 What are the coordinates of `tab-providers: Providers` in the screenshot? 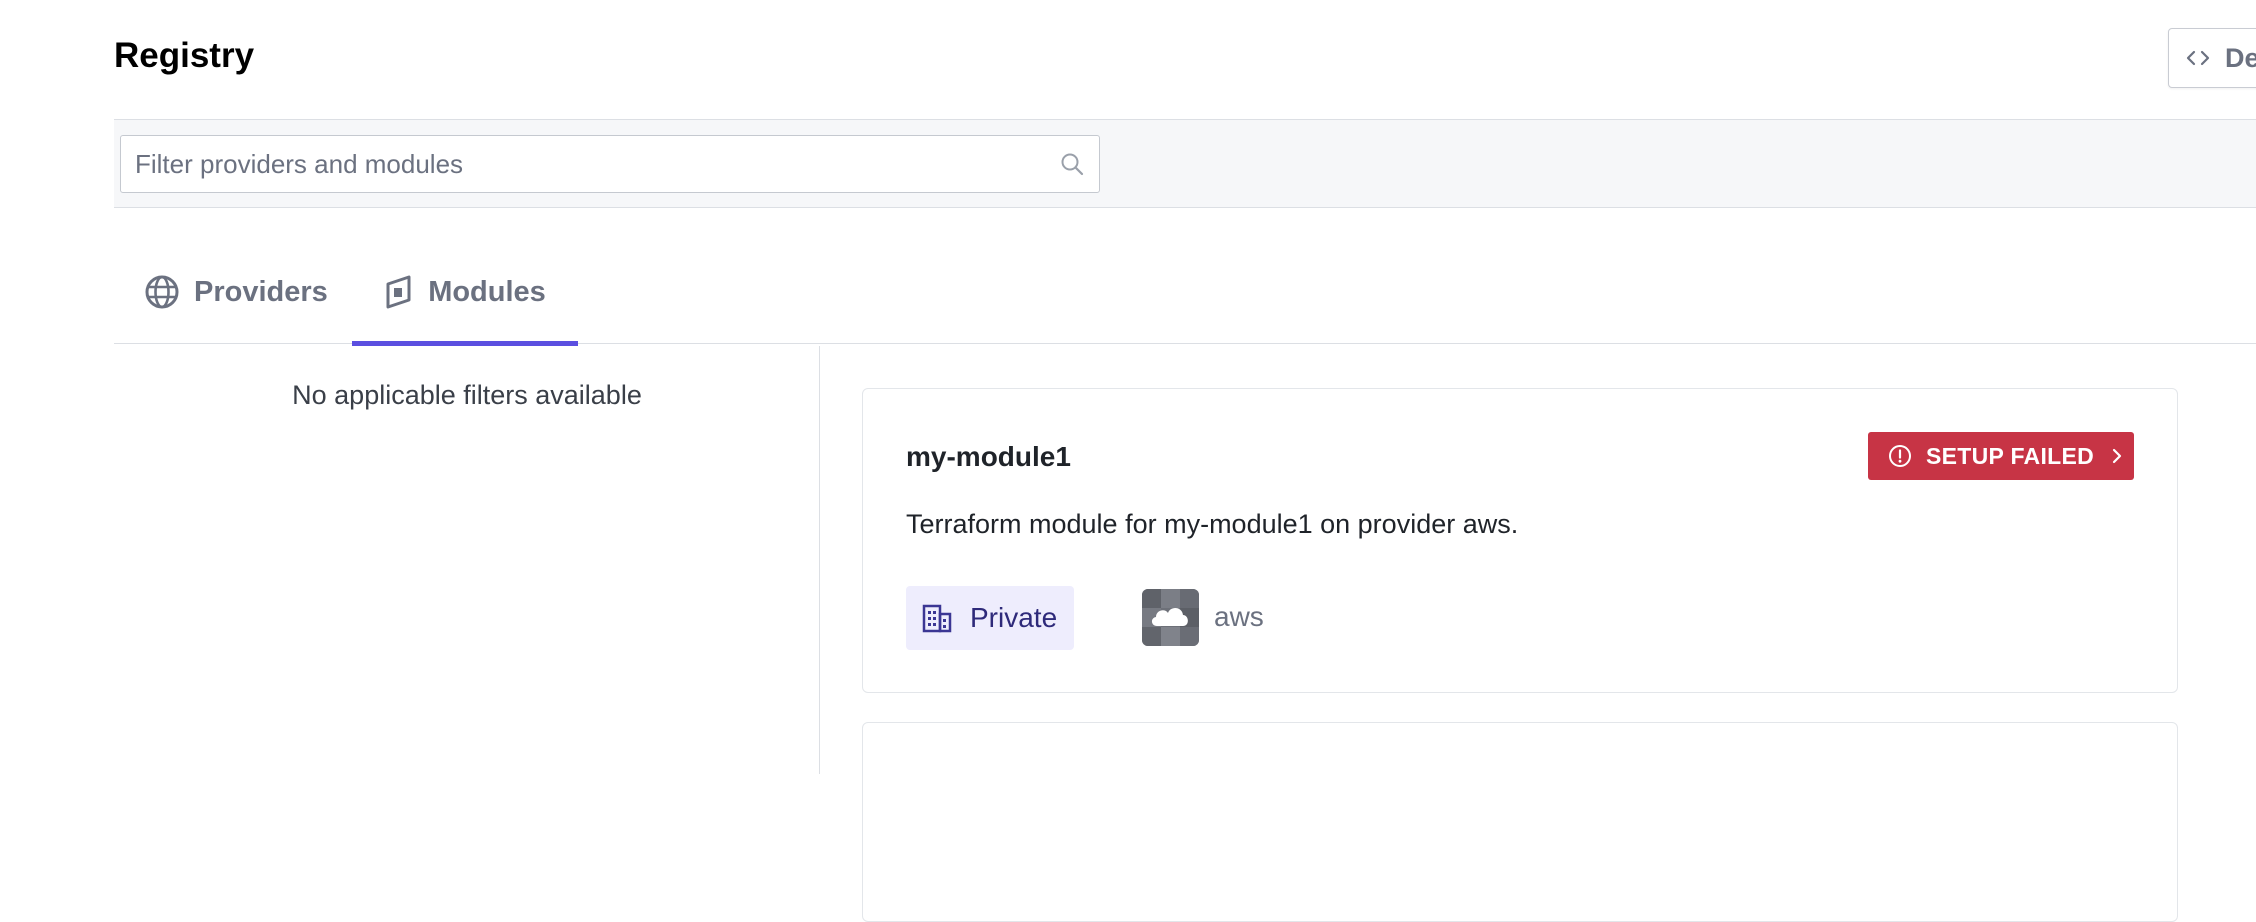 It's located at (236, 292).